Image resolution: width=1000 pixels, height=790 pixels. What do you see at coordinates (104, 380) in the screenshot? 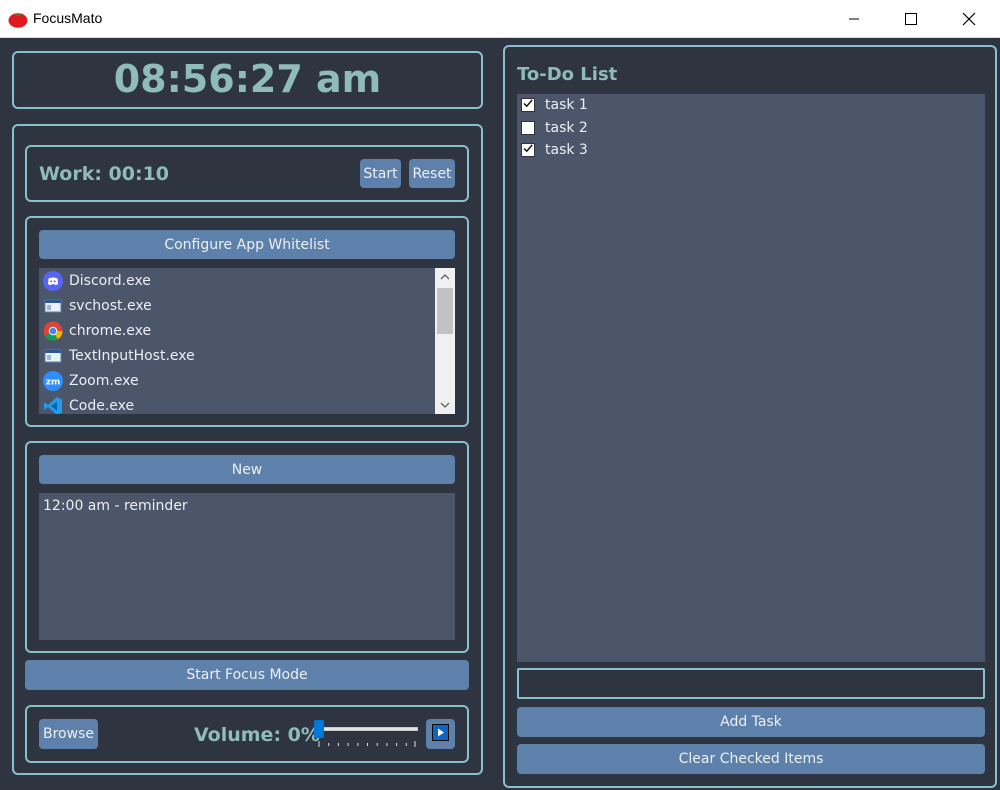
I see `app-name: Zoom.exe` at bounding box center [104, 380].